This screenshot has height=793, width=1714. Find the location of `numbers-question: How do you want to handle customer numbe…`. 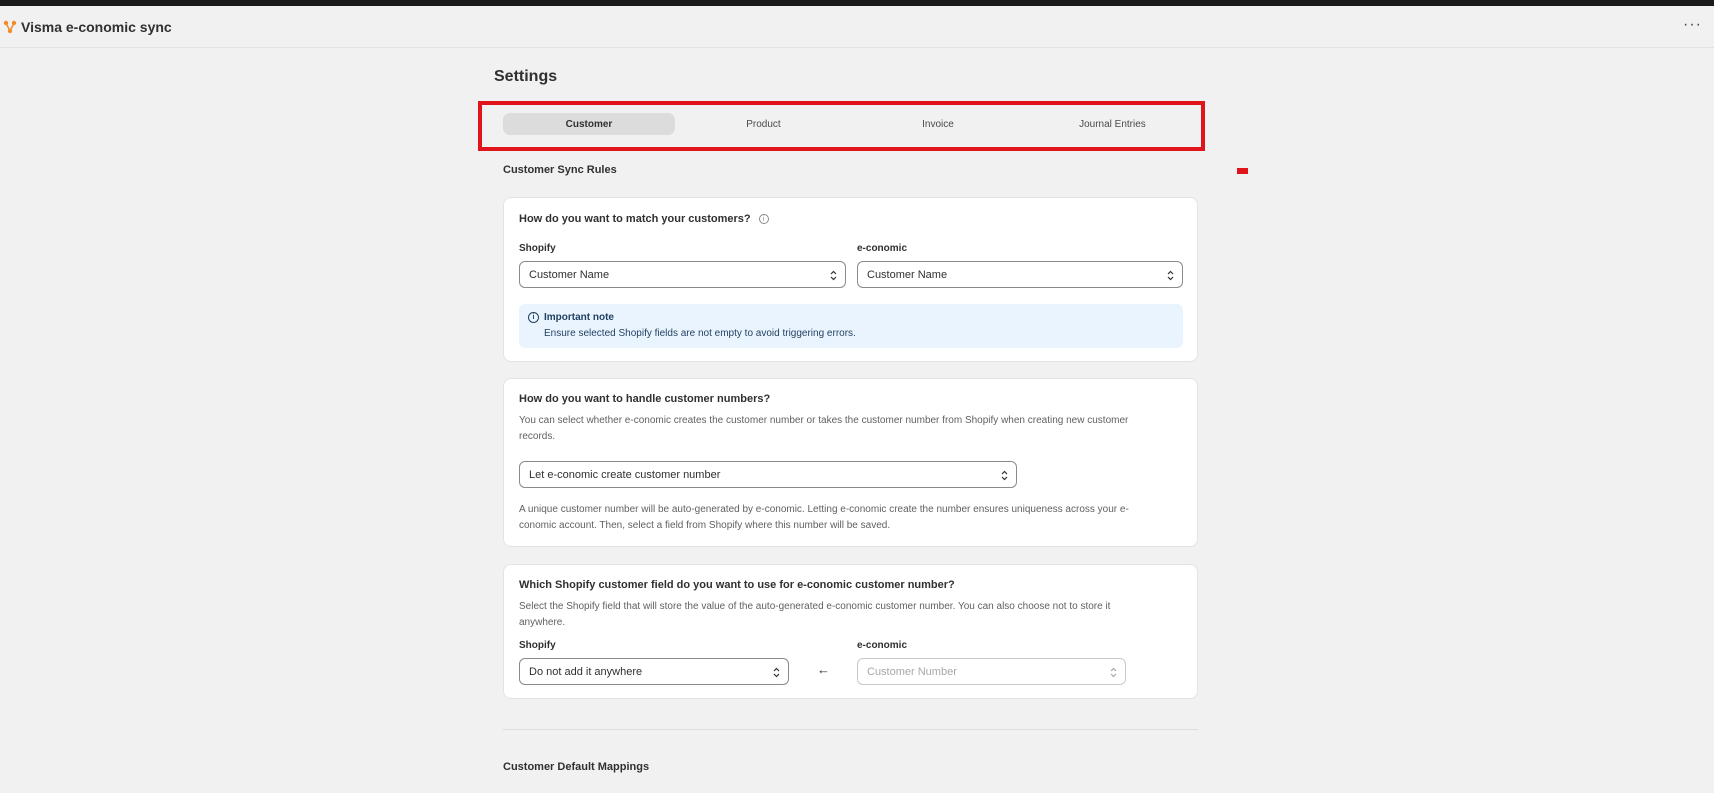

numbers-question: How do you want to handle customer numbe… is located at coordinates (645, 399).